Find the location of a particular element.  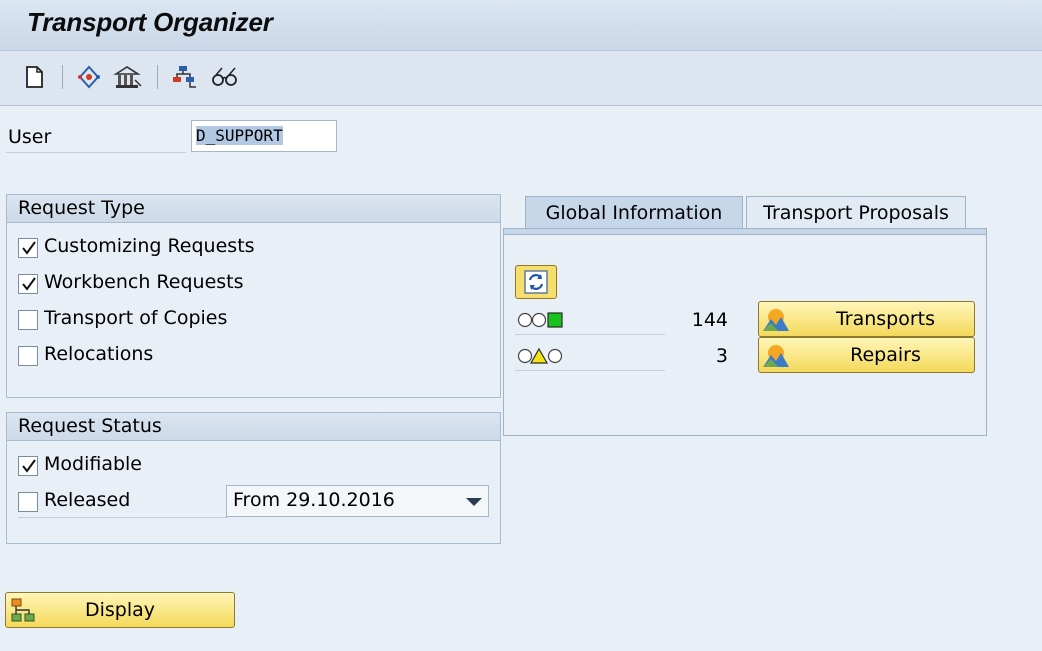

modifiable-checkbox is located at coordinates (28, 466).